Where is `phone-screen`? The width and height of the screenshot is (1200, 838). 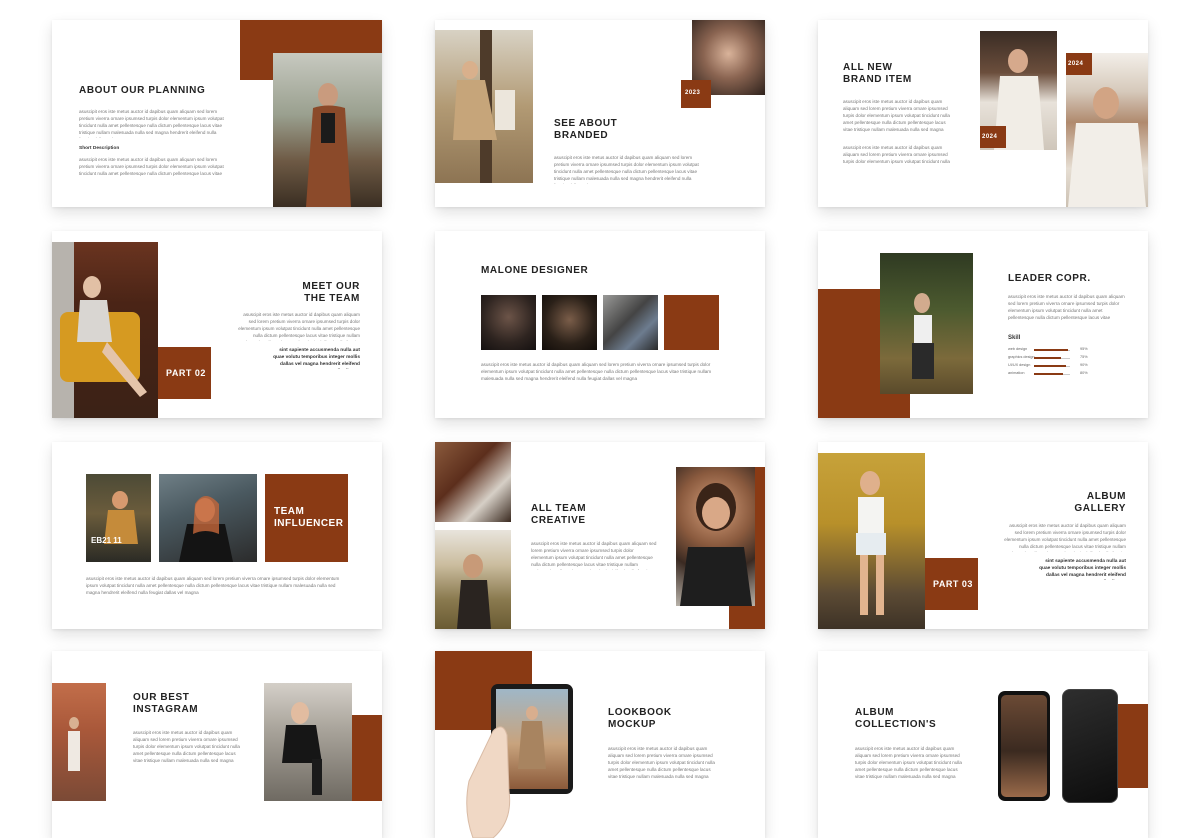 phone-screen is located at coordinates (1024, 746).